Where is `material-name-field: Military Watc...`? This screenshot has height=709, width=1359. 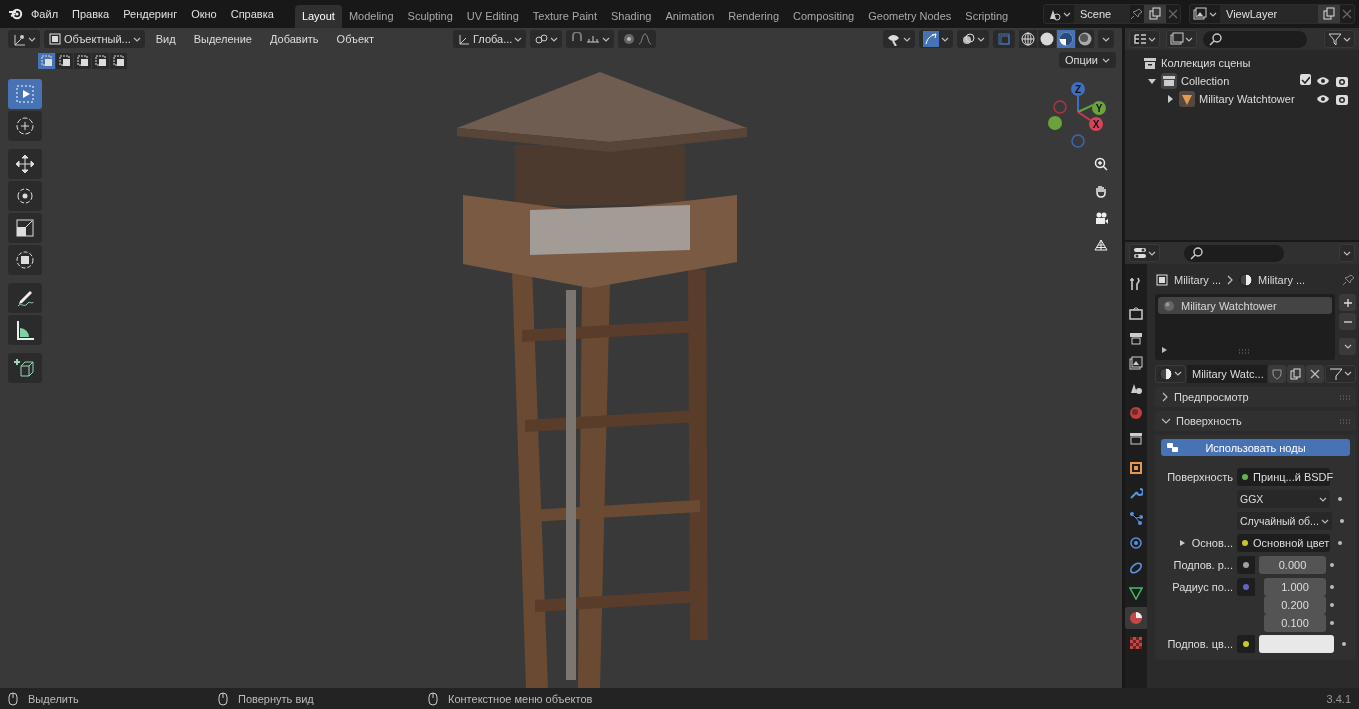 material-name-field: Military Watc... is located at coordinates (1227, 373).